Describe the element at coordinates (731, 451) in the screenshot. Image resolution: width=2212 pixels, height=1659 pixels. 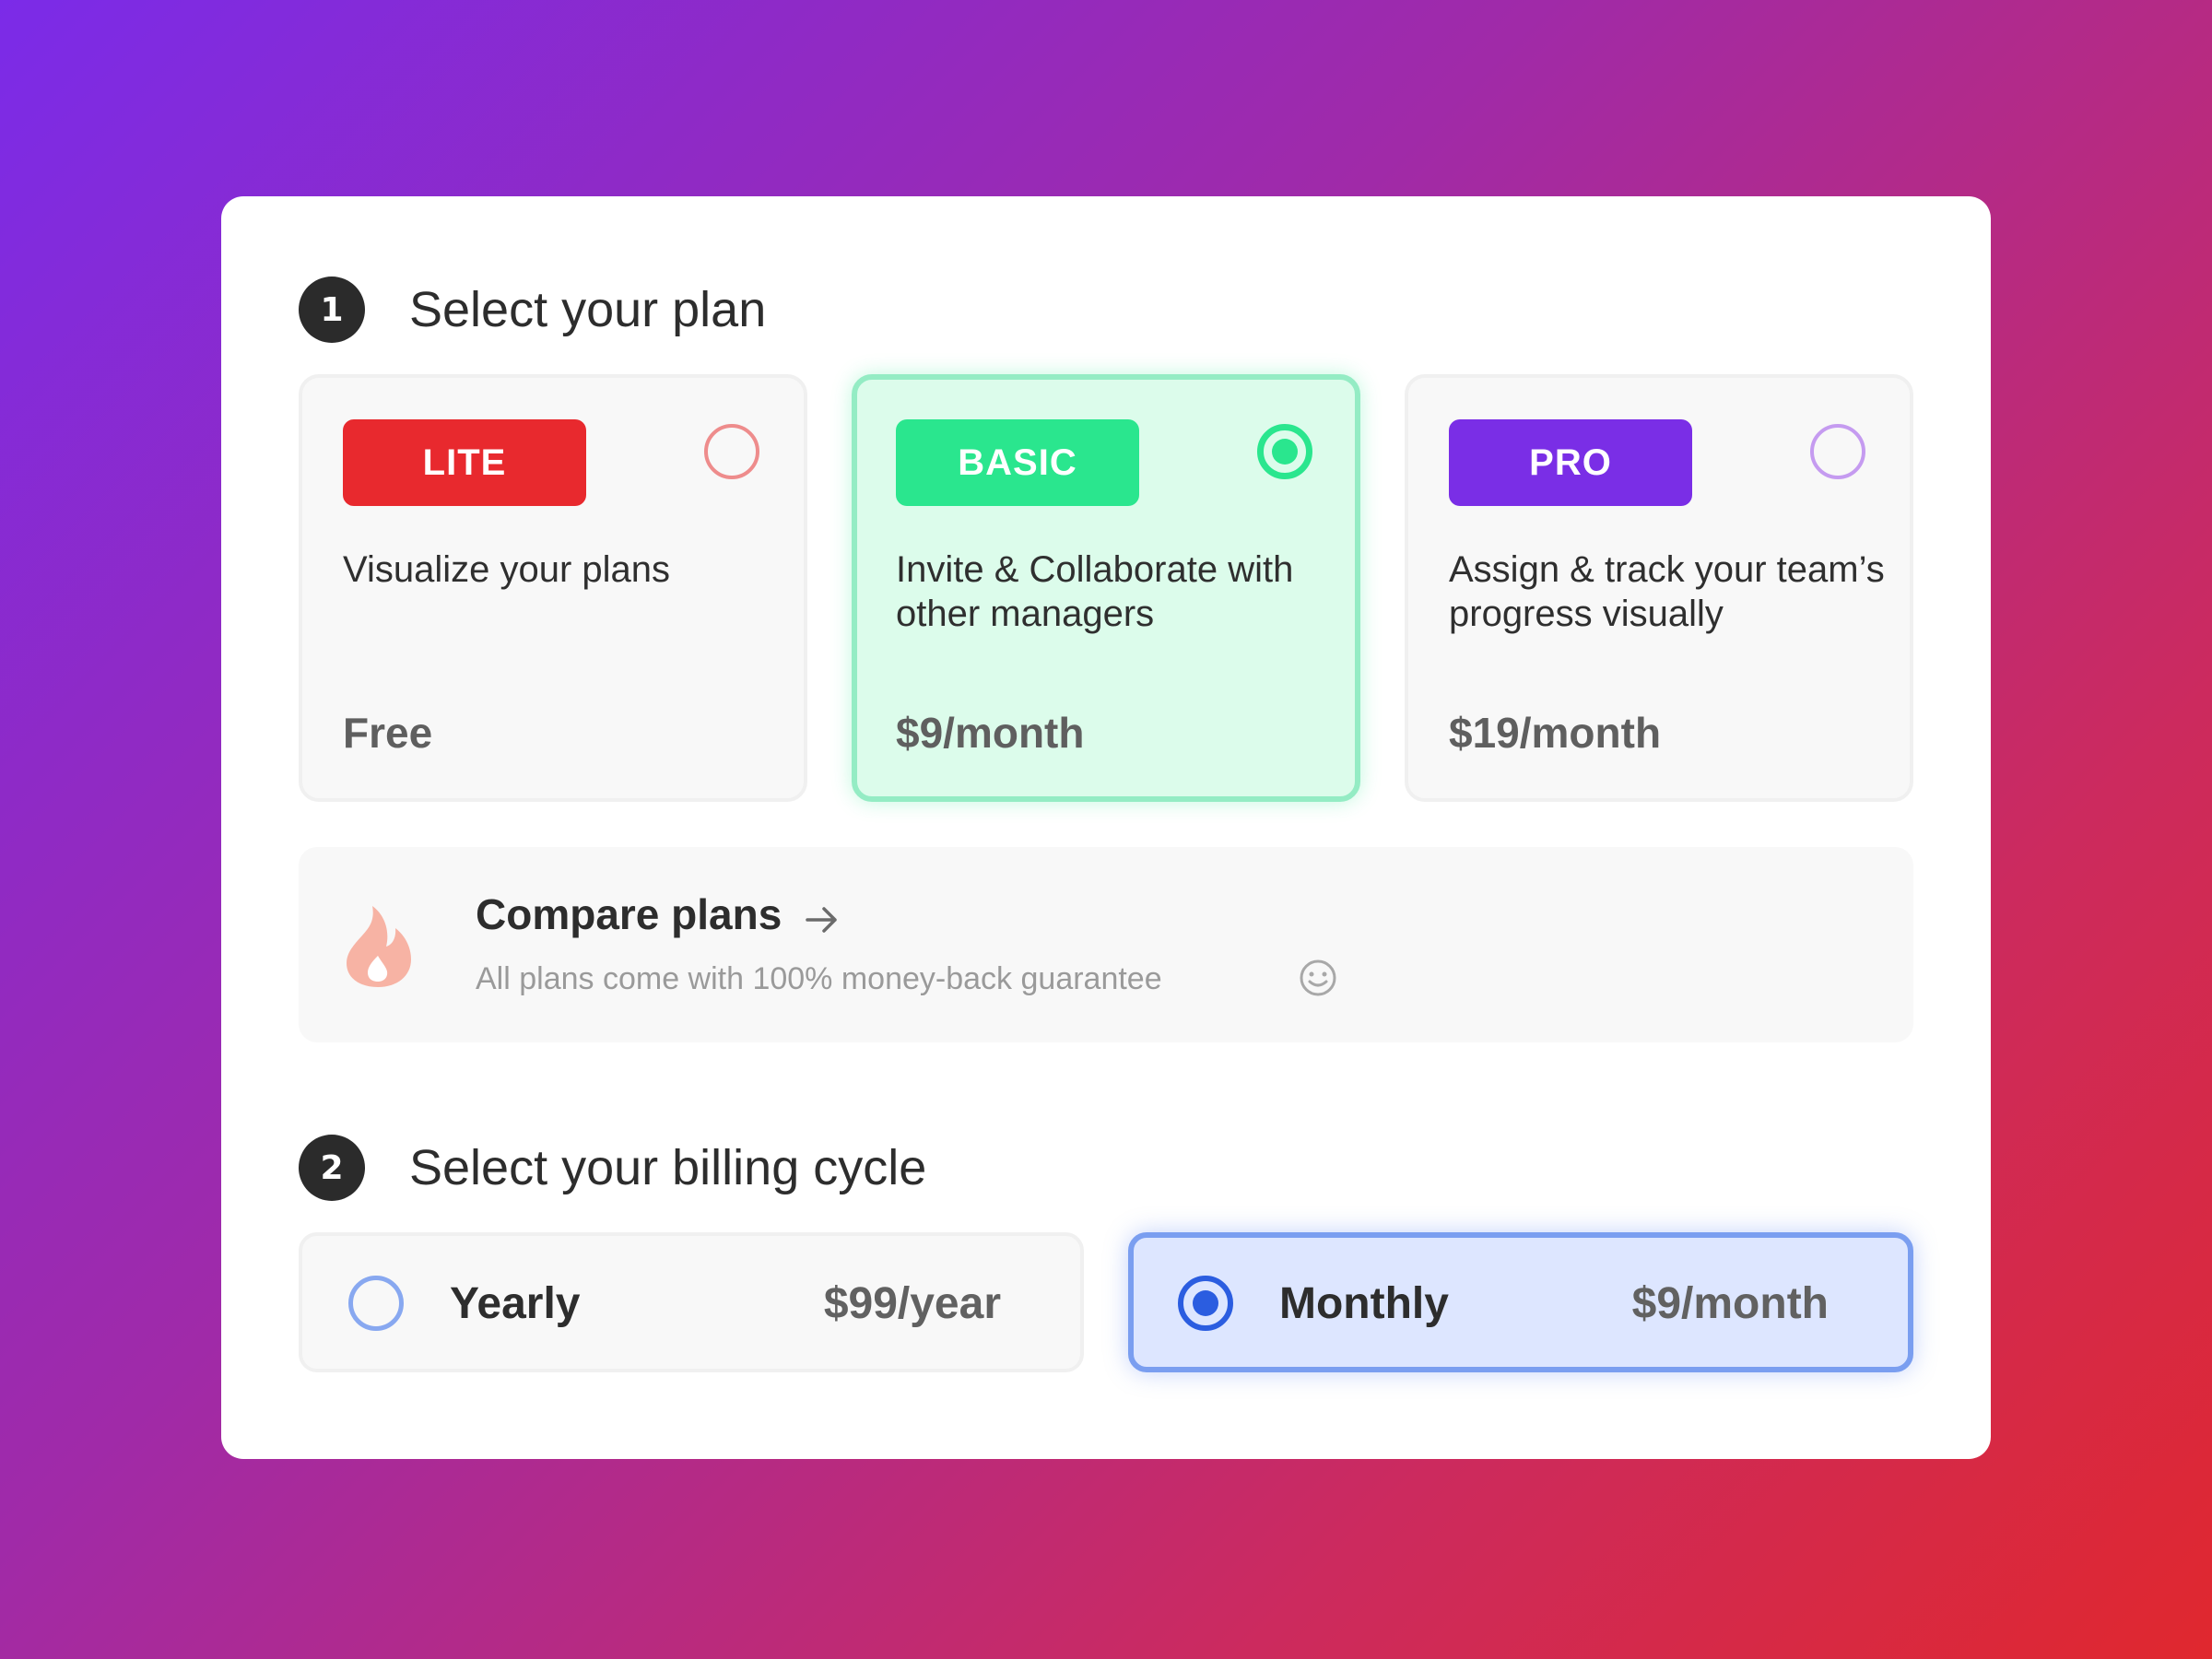
I see `plan-radio-lite` at that location.